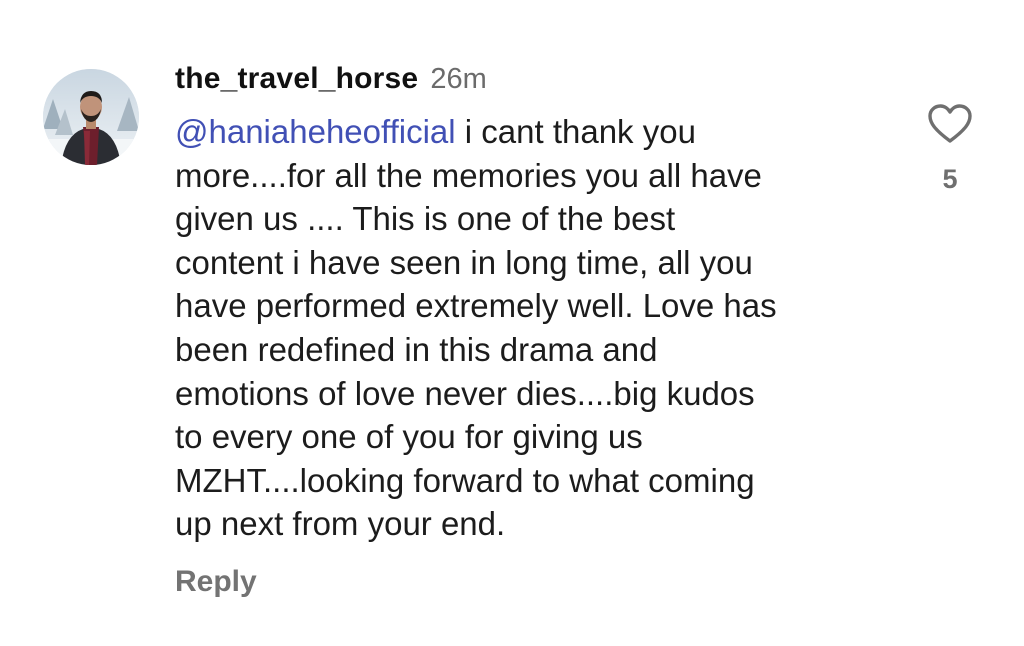 Image resolution: width=1024 pixels, height=646 pixels. I want to click on timestamp: 26m, so click(458, 79).